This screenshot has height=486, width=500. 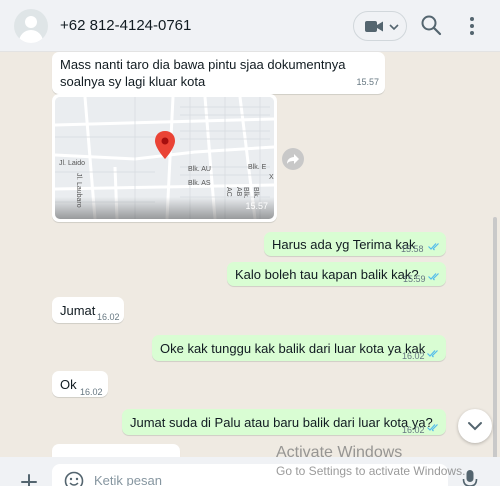 What do you see at coordinates (29, 479) in the screenshot?
I see `plus-icon` at bounding box center [29, 479].